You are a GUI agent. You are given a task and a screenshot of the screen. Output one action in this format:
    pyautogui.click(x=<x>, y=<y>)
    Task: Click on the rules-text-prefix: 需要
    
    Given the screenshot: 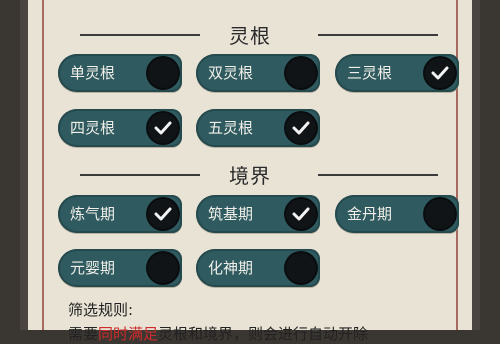 What is the action you would take?
    pyautogui.click(x=83, y=334)
    